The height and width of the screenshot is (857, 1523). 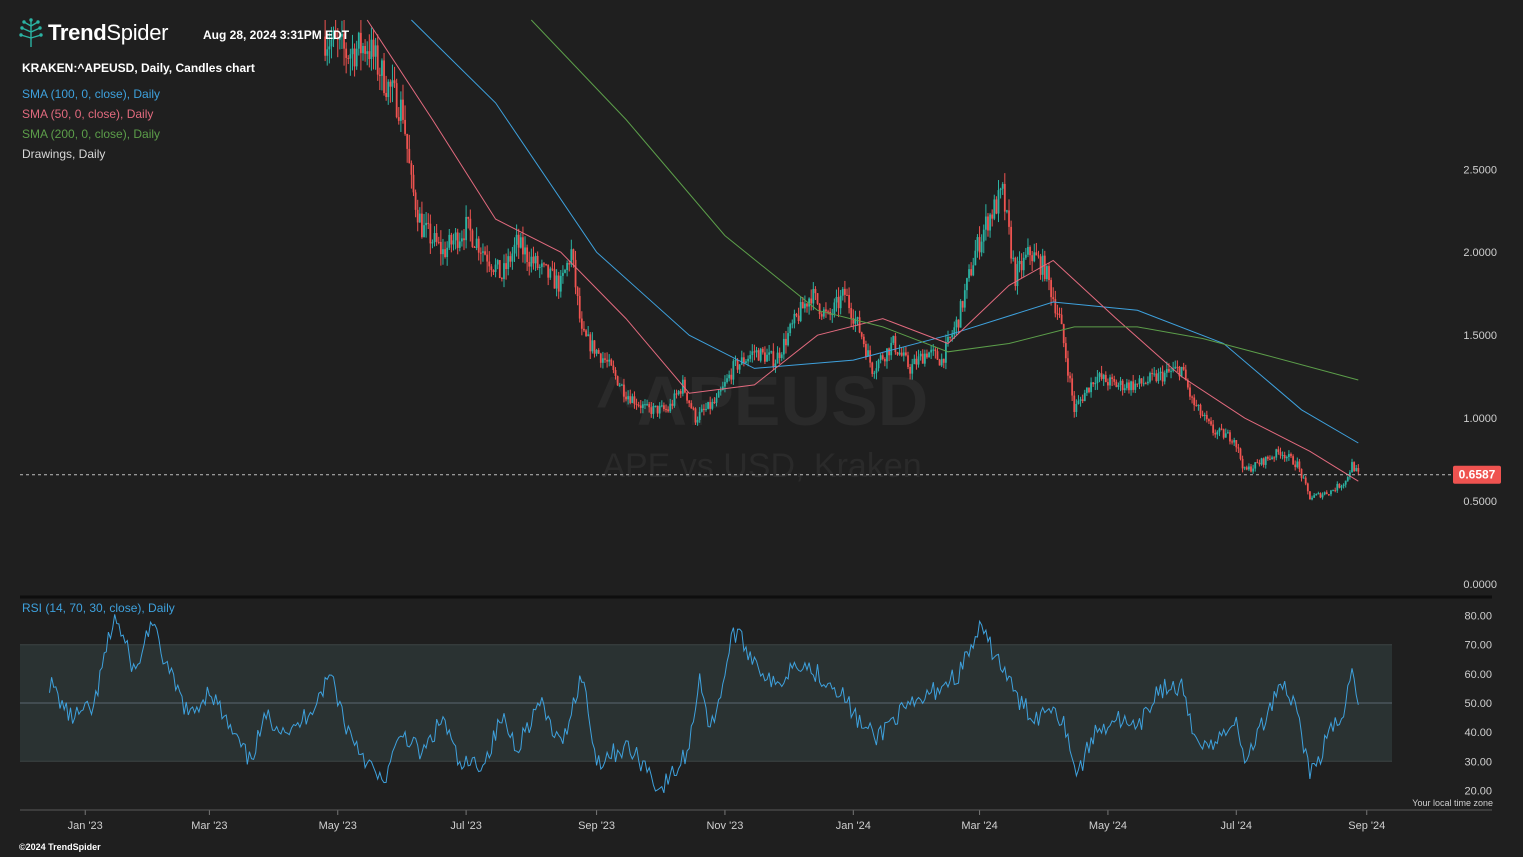 I want to click on indicator-sma-200: SMA (200, 0, close), Daily, so click(x=91, y=134).